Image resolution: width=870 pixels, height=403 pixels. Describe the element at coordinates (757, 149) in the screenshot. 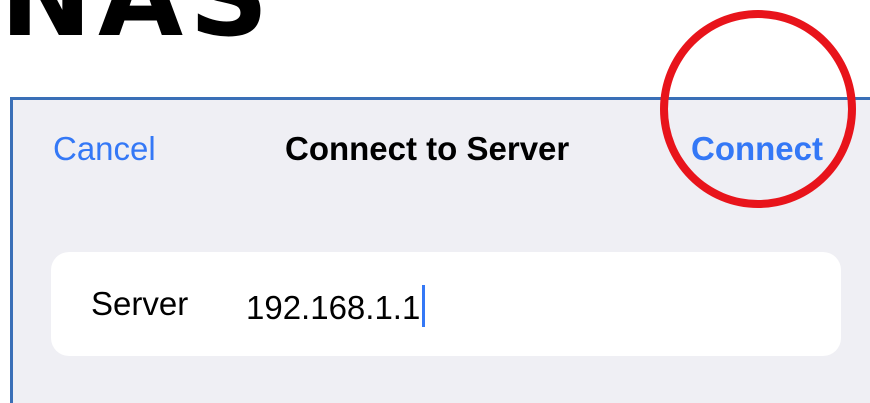

I see `connect-button: Connect` at that location.